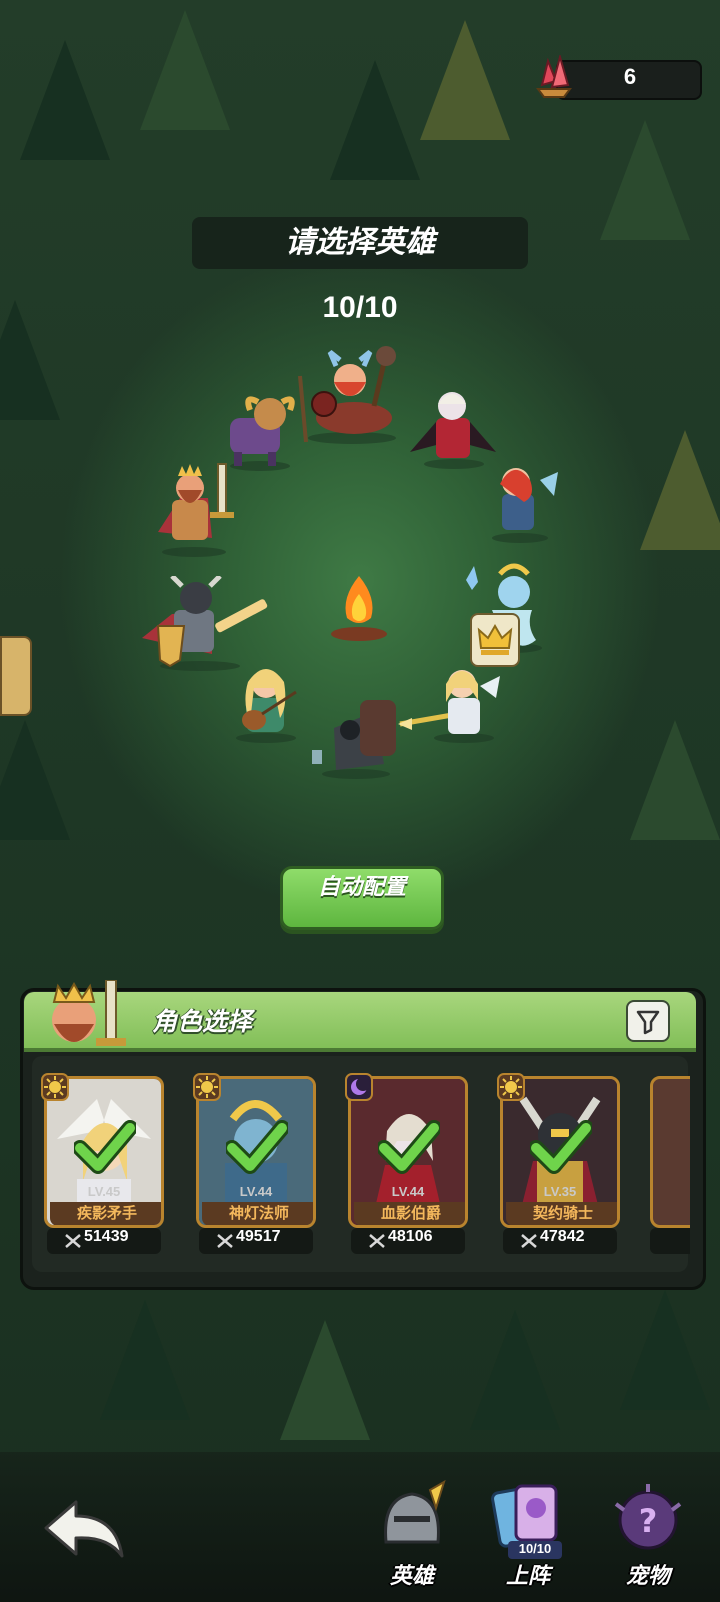 The image size is (720, 1602). What do you see at coordinates (260, 426) in the screenshot?
I see `ram-beast-hero` at bounding box center [260, 426].